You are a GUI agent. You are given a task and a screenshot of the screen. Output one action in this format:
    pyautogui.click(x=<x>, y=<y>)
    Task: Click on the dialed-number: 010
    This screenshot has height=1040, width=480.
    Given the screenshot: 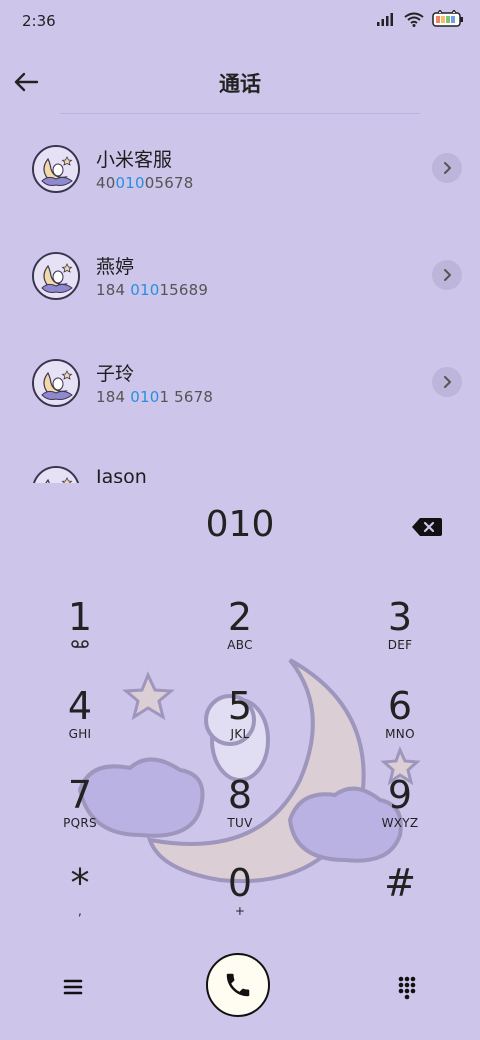 What is the action you would take?
    pyautogui.click(x=240, y=524)
    